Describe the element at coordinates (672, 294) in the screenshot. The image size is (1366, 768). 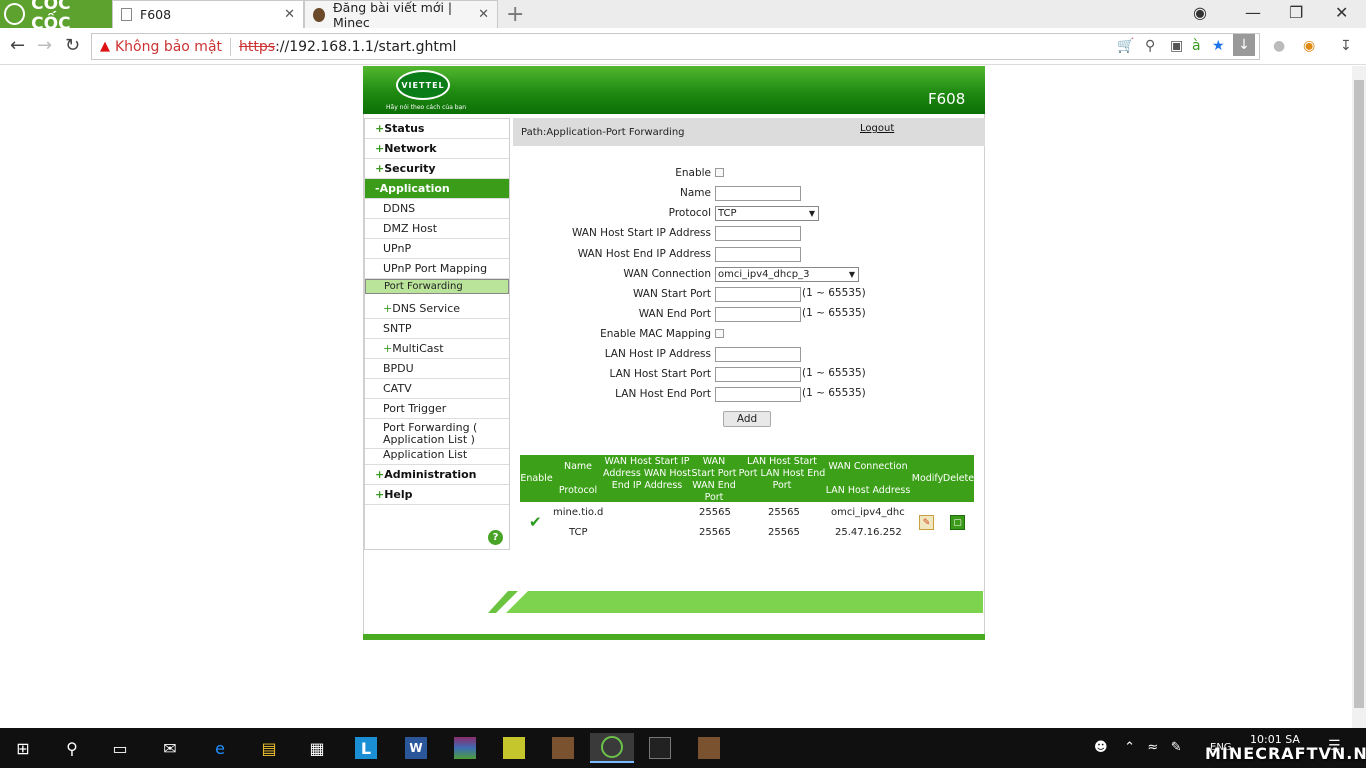
I see `wan-start-port-label: WAN Start Port` at that location.